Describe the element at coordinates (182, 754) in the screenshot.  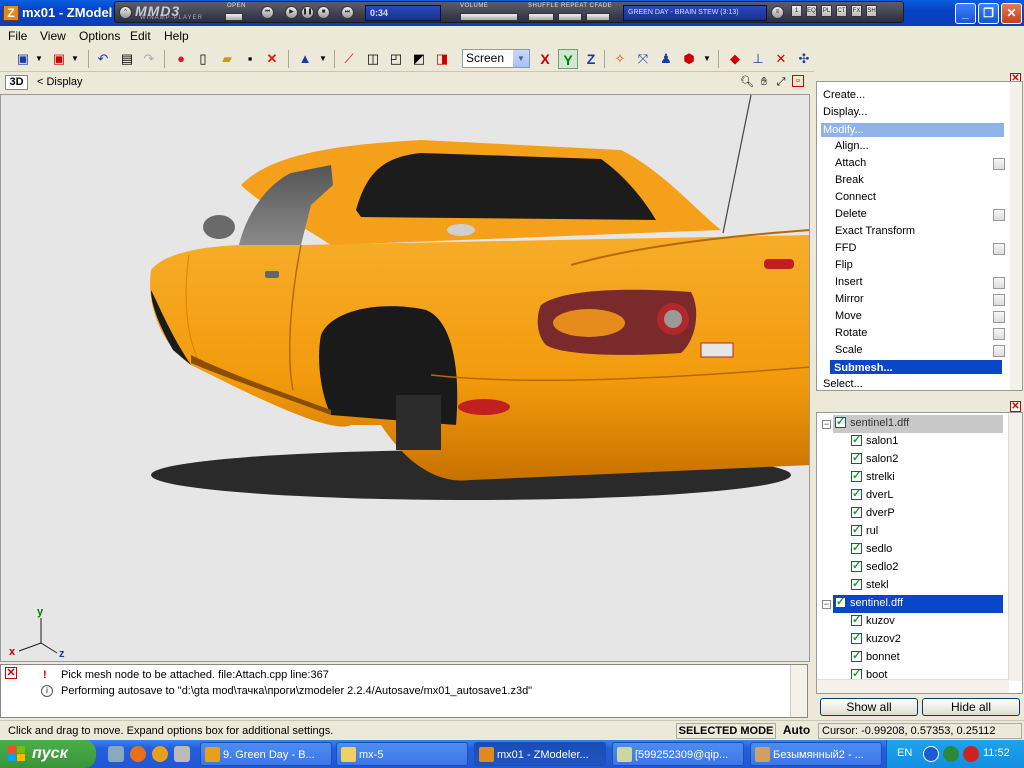
I see `quicklaunch-expand-icon` at that location.